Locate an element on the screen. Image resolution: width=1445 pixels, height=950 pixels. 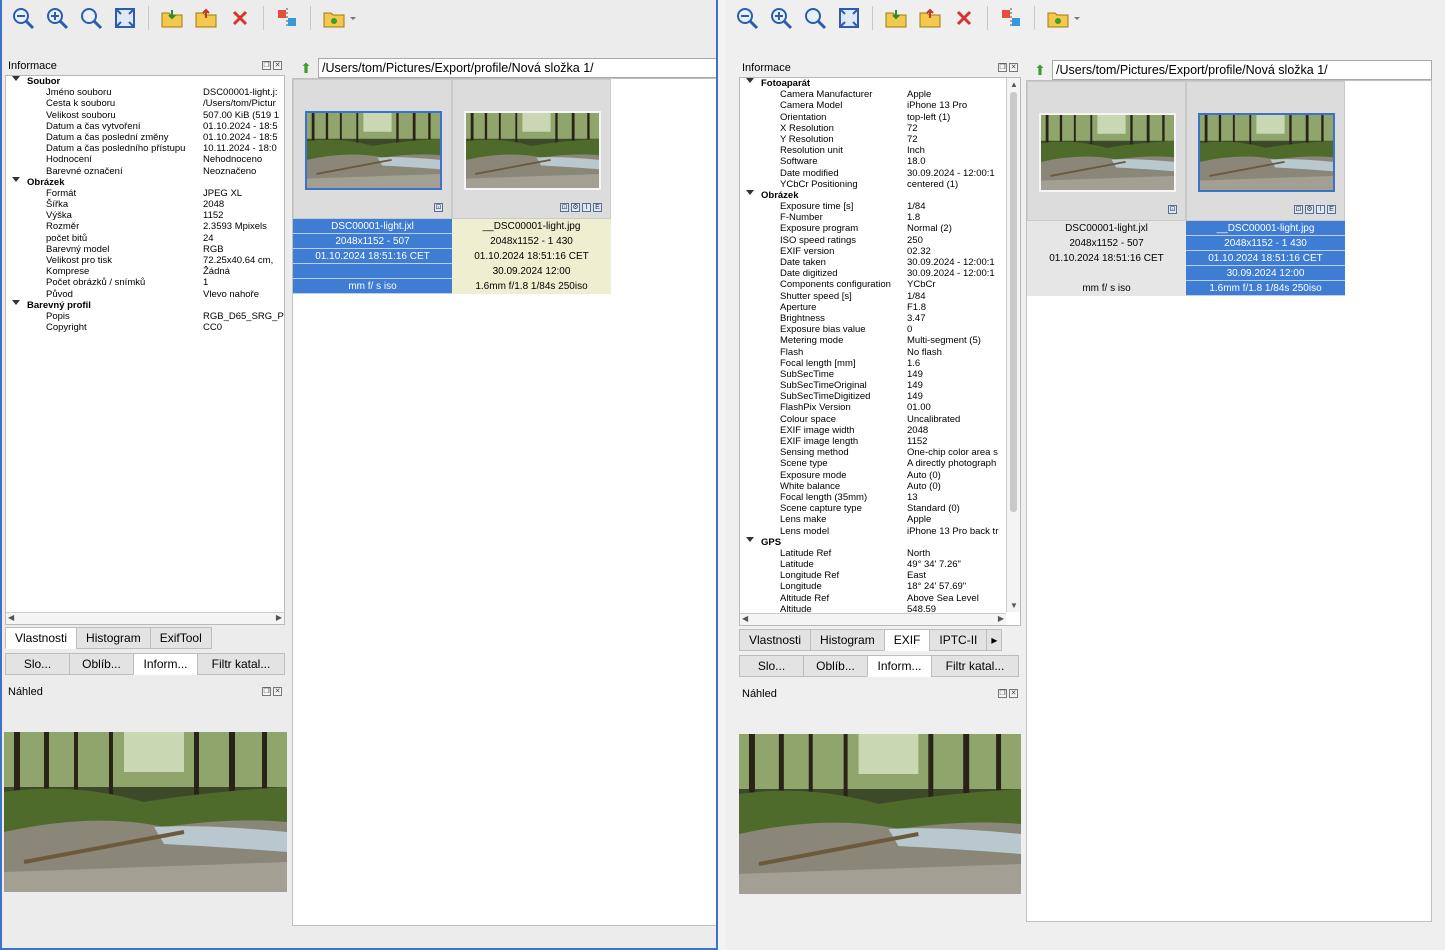
tree-row: Formát JPEG XL is located at coordinates (145, 193).